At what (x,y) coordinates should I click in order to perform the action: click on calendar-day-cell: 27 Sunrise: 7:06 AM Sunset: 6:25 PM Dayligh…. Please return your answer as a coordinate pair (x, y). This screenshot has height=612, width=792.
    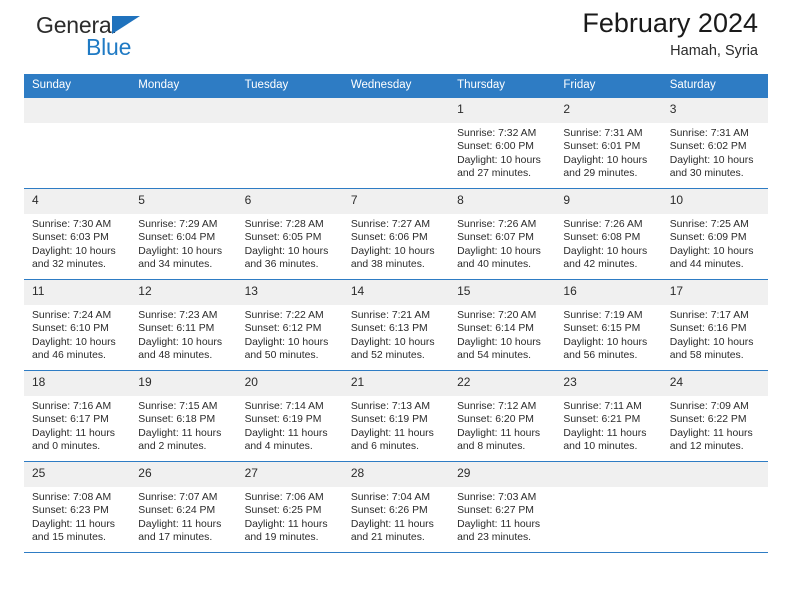
    Looking at the image, I should click on (289, 507).